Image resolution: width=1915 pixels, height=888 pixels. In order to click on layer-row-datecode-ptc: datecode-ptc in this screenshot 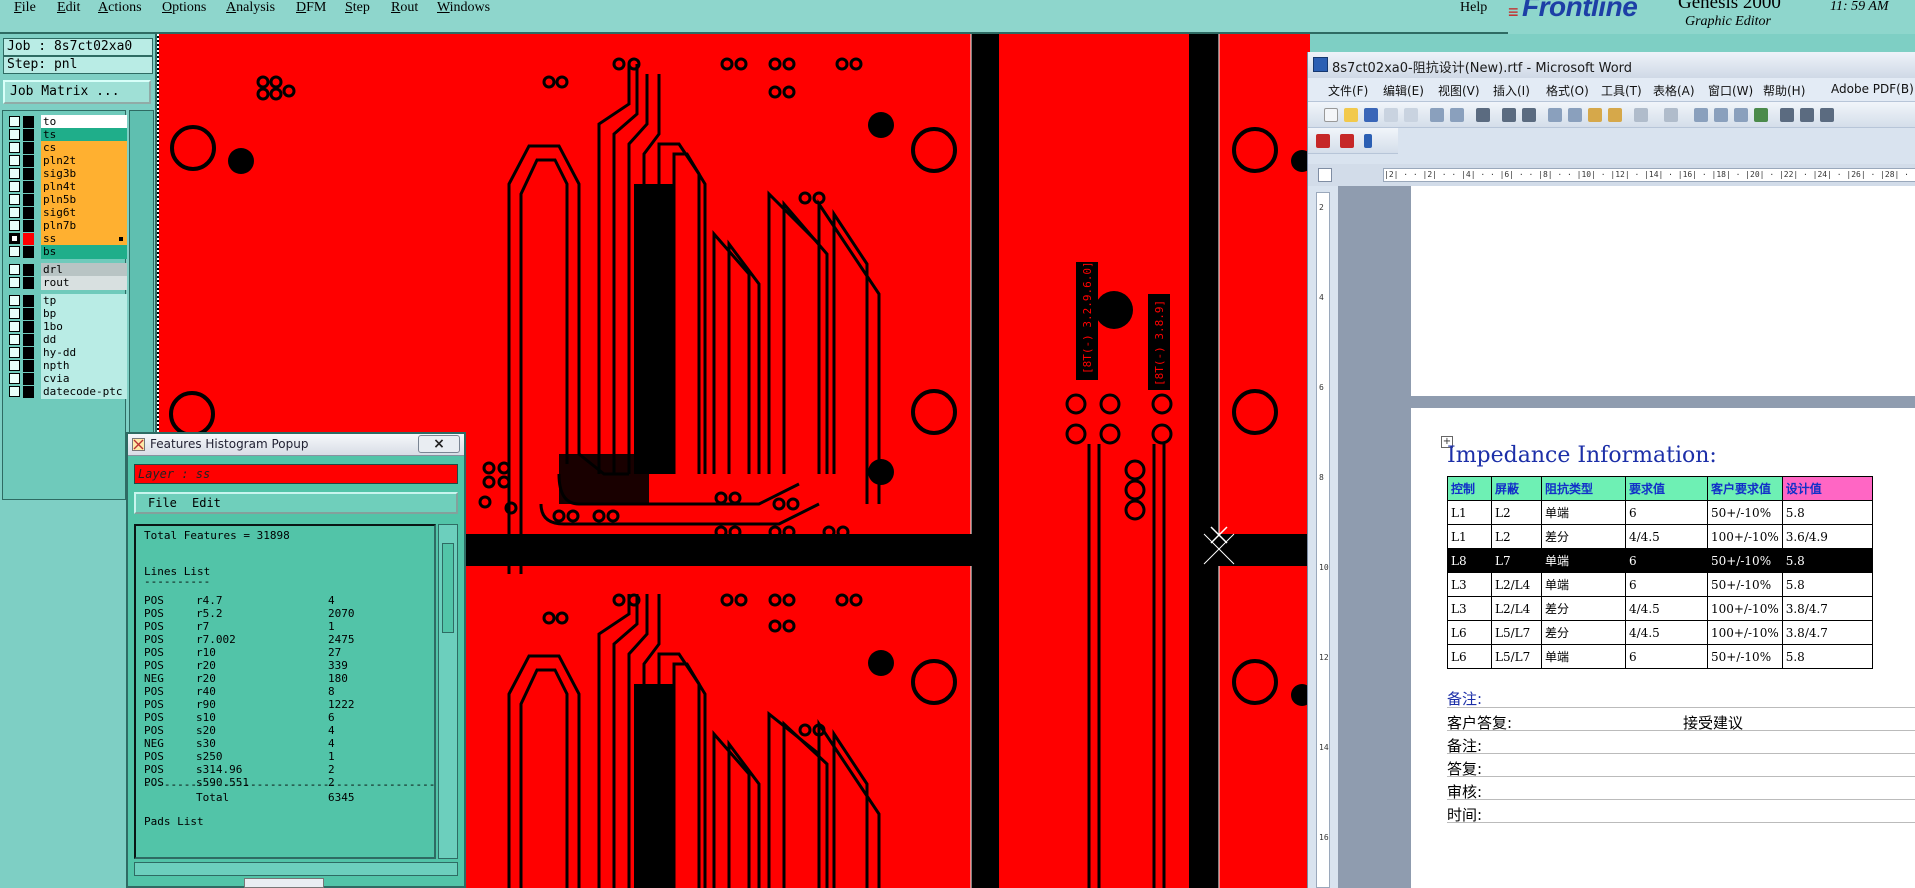, I will do `click(68, 392)`.